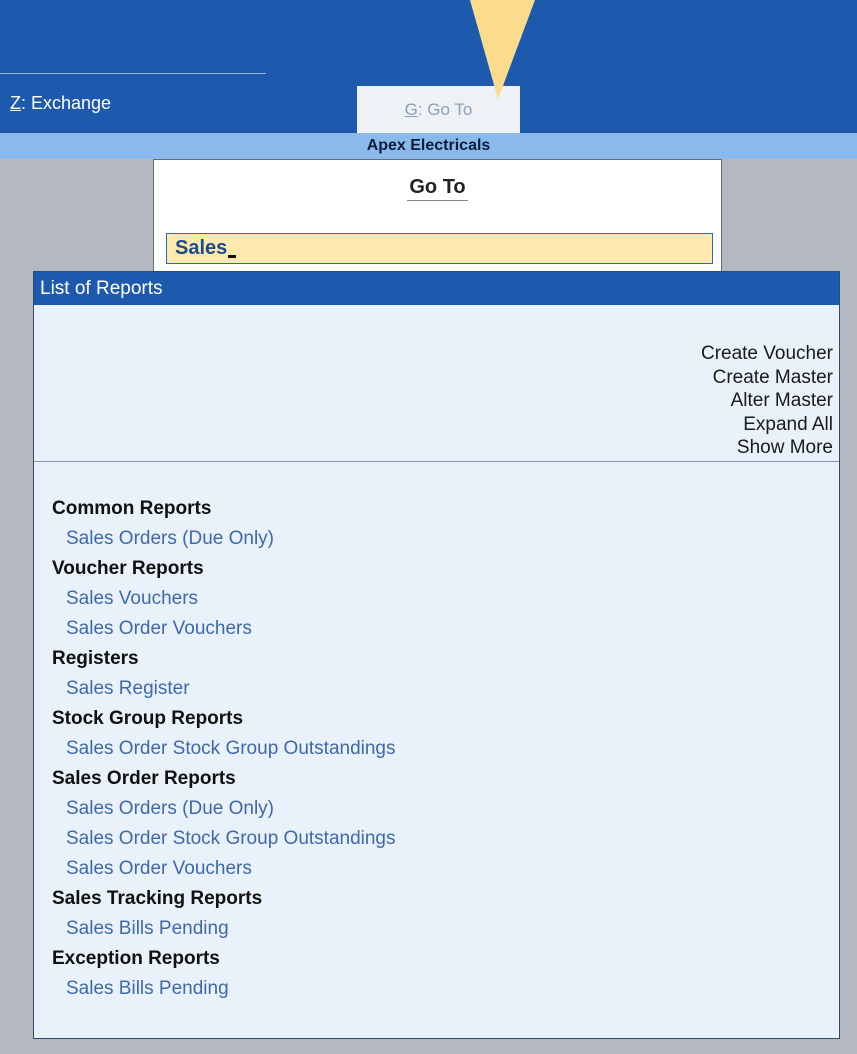 The height and width of the screenshot is (1054, 857). Describe the element at coordinates (224, 599) in the screenshot. I see `list-item: Sales Vouchers` at that location.